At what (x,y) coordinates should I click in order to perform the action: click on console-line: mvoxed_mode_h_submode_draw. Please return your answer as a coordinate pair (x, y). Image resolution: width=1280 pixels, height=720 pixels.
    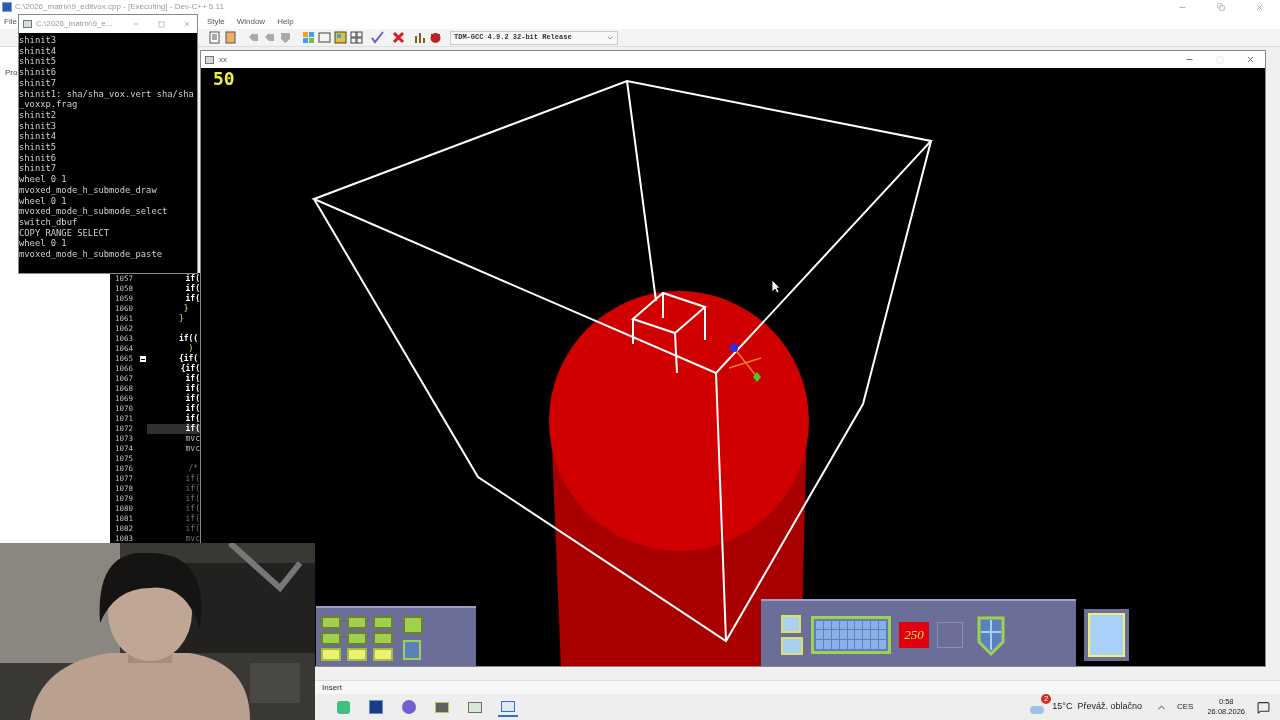
    Looking at the image, I should click on (88, 190).